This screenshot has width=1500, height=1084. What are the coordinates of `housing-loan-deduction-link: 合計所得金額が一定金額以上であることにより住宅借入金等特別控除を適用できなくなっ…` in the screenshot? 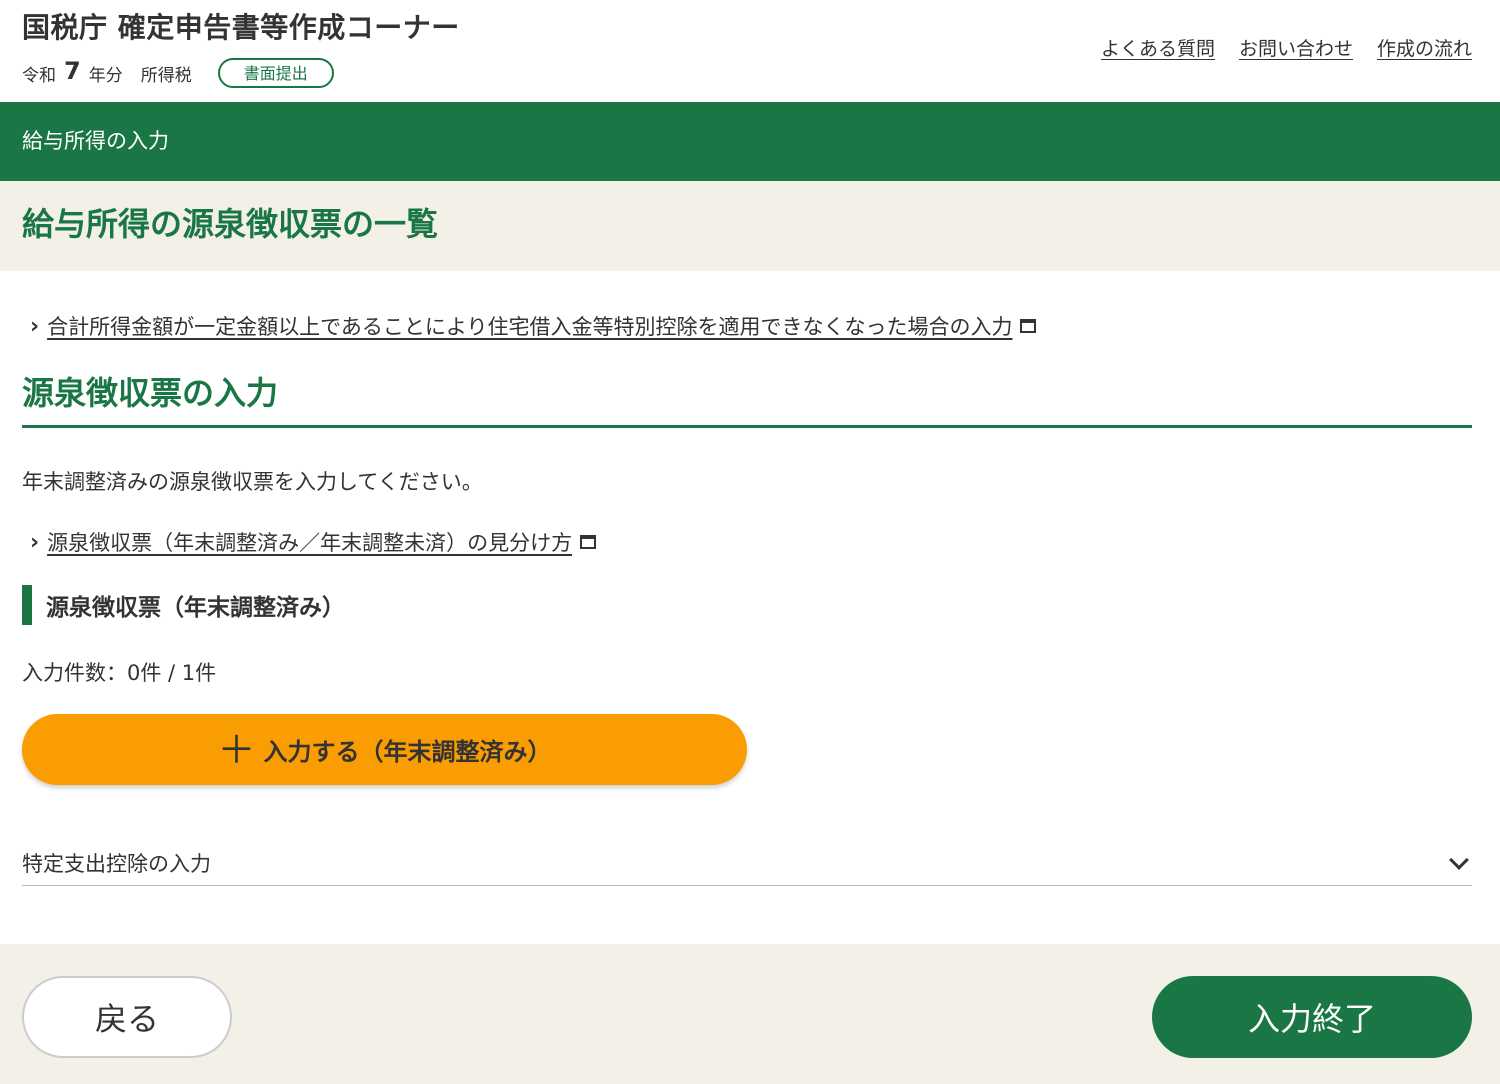 It's located at (529, 326).